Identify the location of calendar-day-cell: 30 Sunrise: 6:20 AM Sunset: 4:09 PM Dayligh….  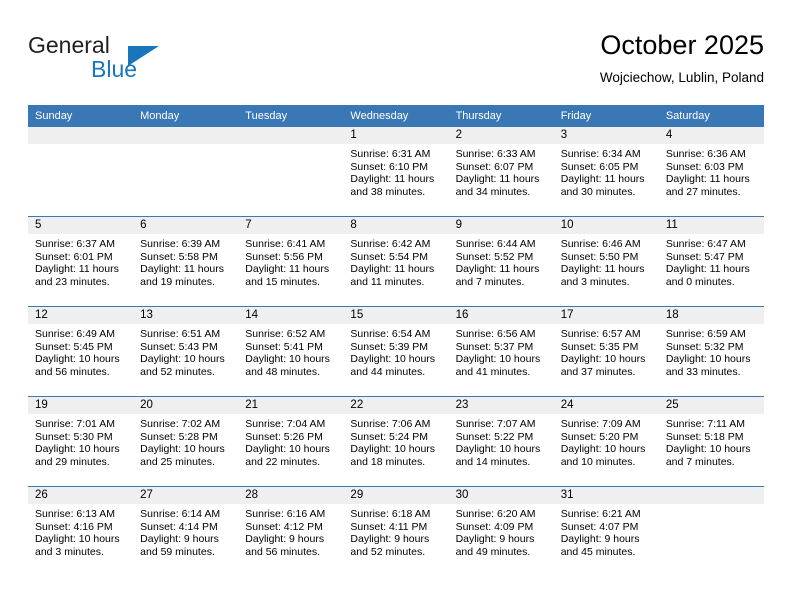
(501, 531).